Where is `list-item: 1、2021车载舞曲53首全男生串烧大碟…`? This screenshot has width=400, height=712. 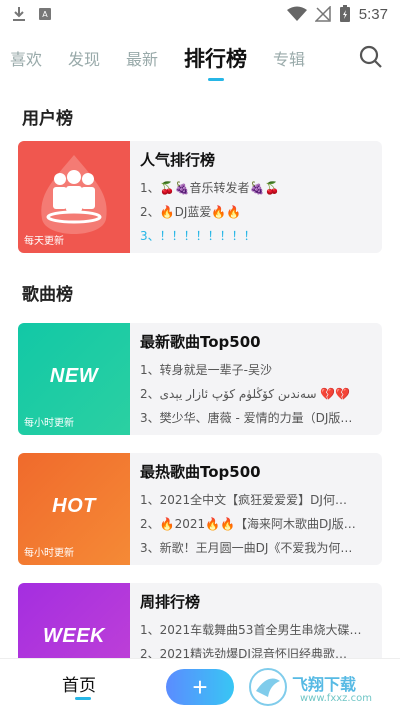 list-item: 1、2021车载舞曲53首全男生串烧大碟… is located at coordinates (251, 630).